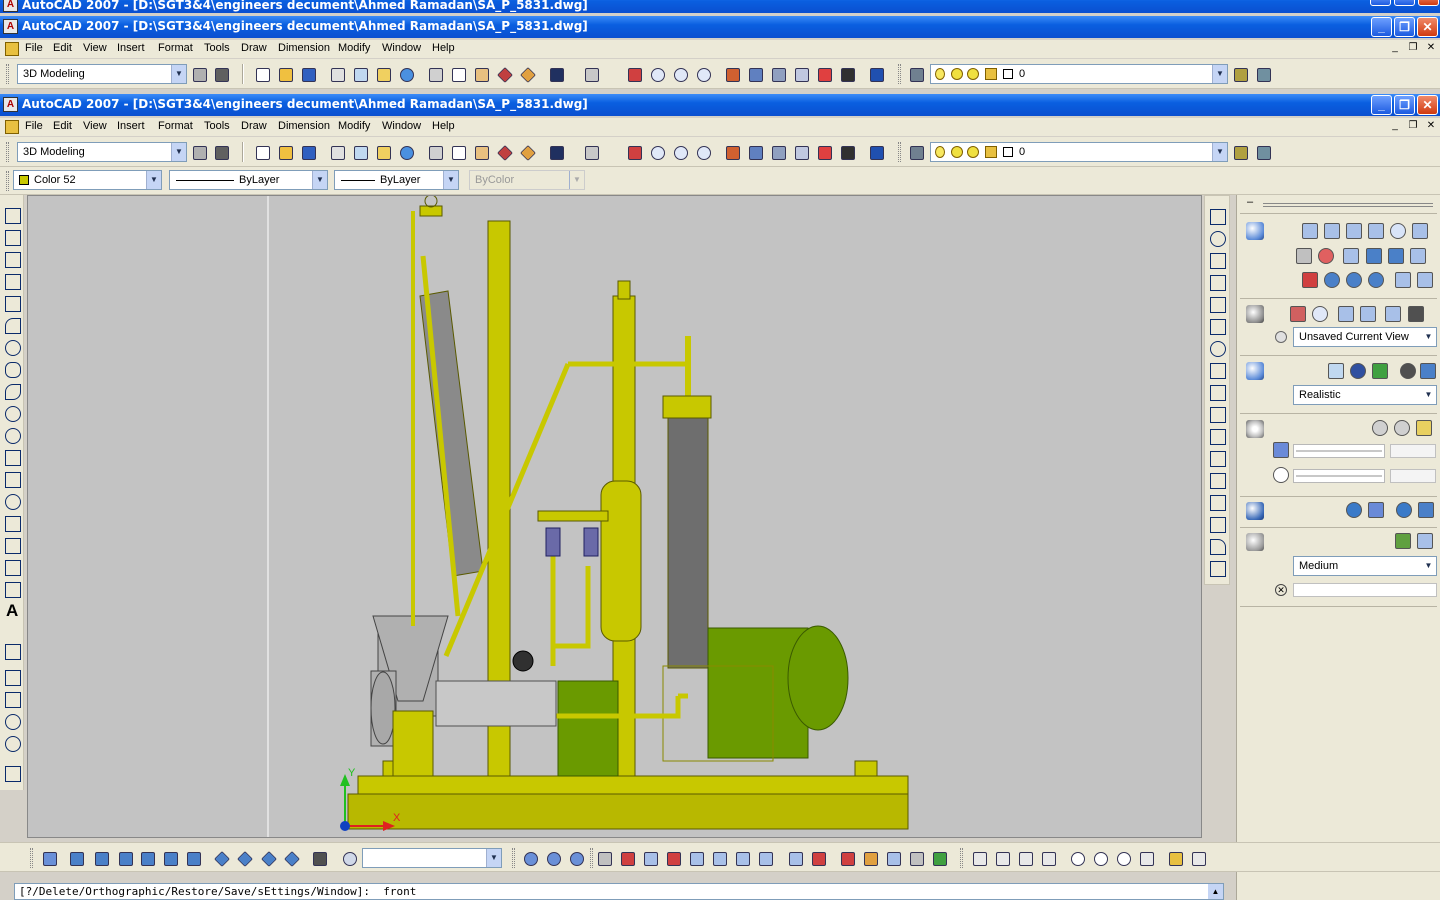 This screenshot has height=900, width=1440. Describe the element at coordinates (1298, 314) in the screenshot. I see `3d-pan-icon` at that location.